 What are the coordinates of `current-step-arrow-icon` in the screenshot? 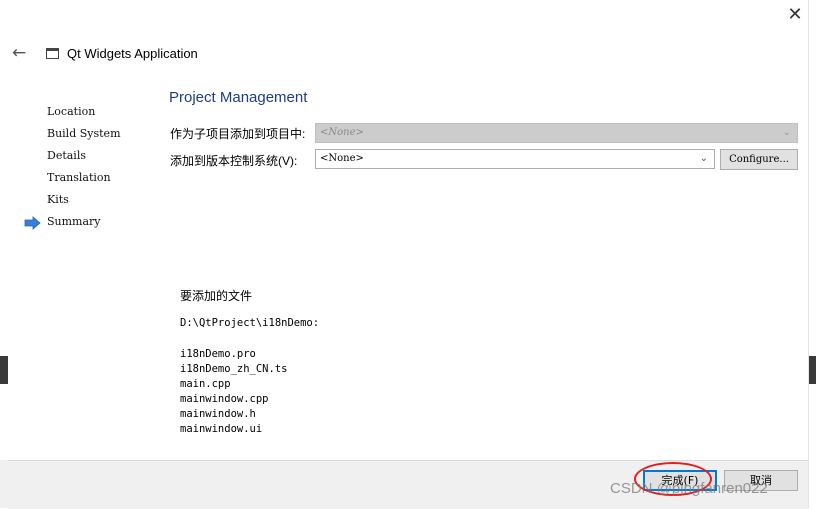 It's located at (32, 223).